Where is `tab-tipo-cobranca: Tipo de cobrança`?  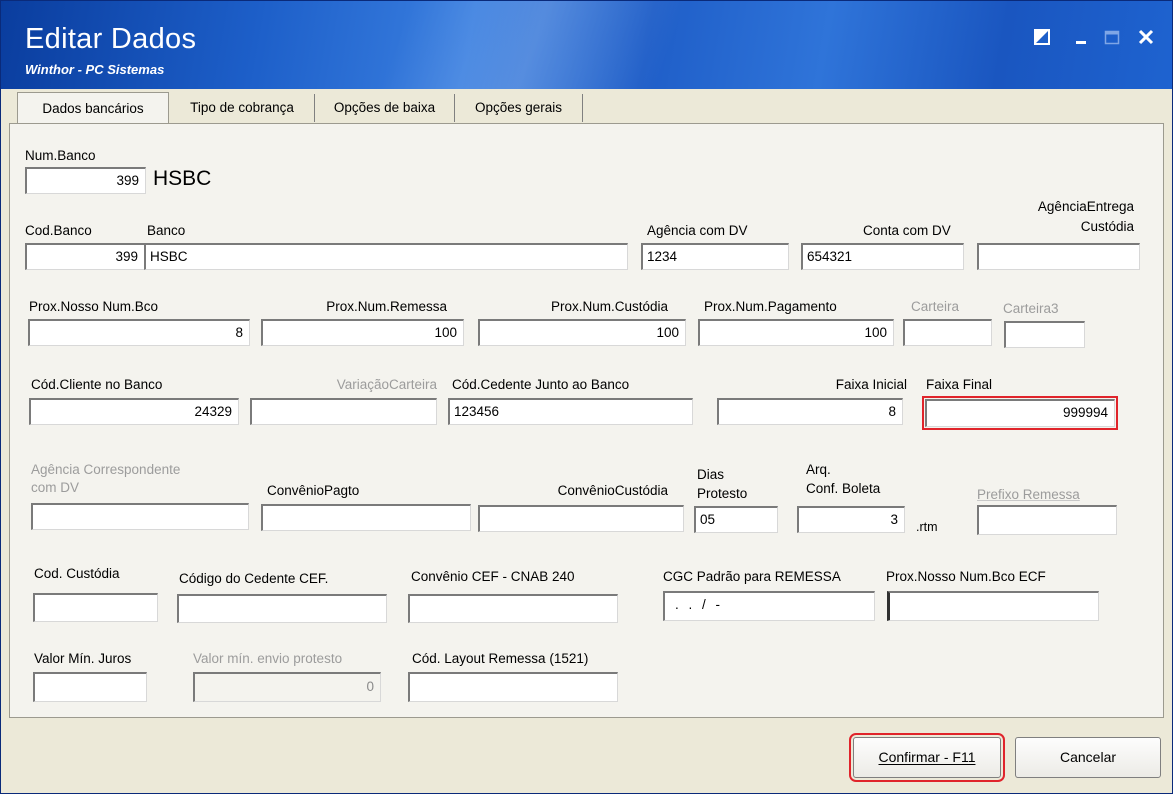
tab-tipo-cobranca: Tipo de cobrança is located at coordinates (242, 108).